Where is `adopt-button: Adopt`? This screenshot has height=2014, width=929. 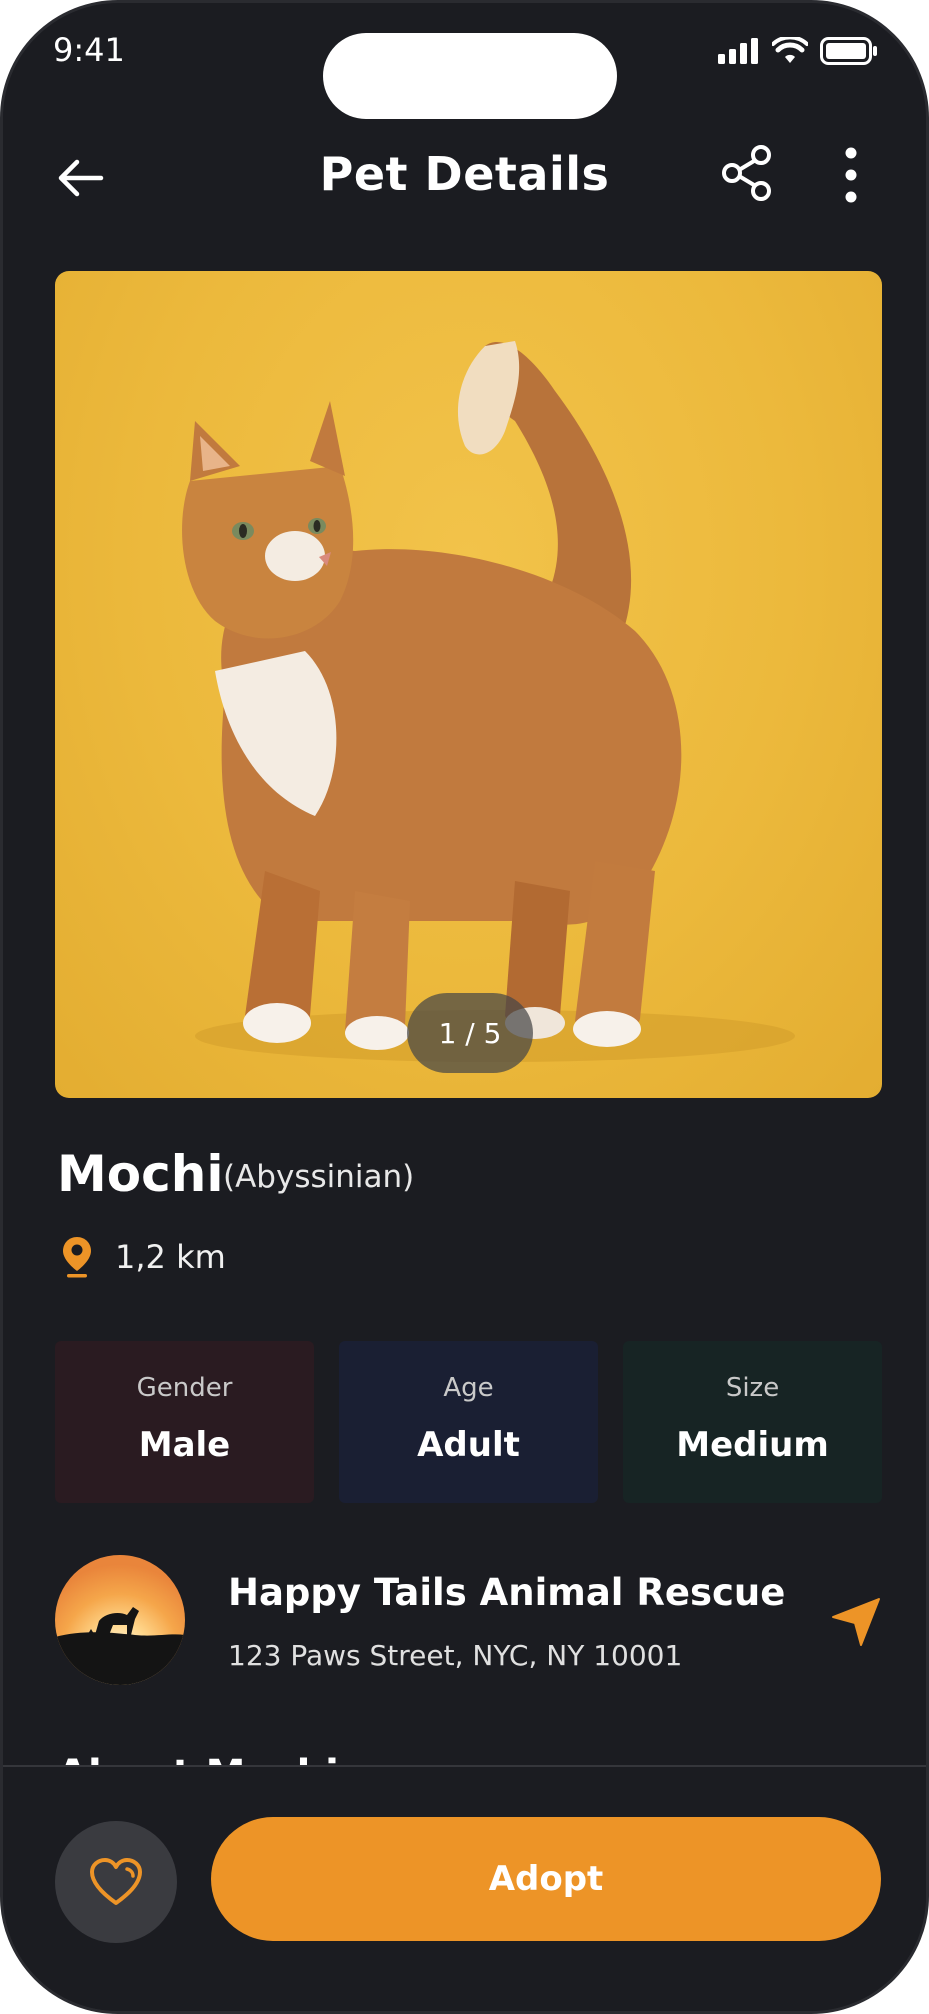
adopt-button: Adopt is located at coordinates (546, 1879).